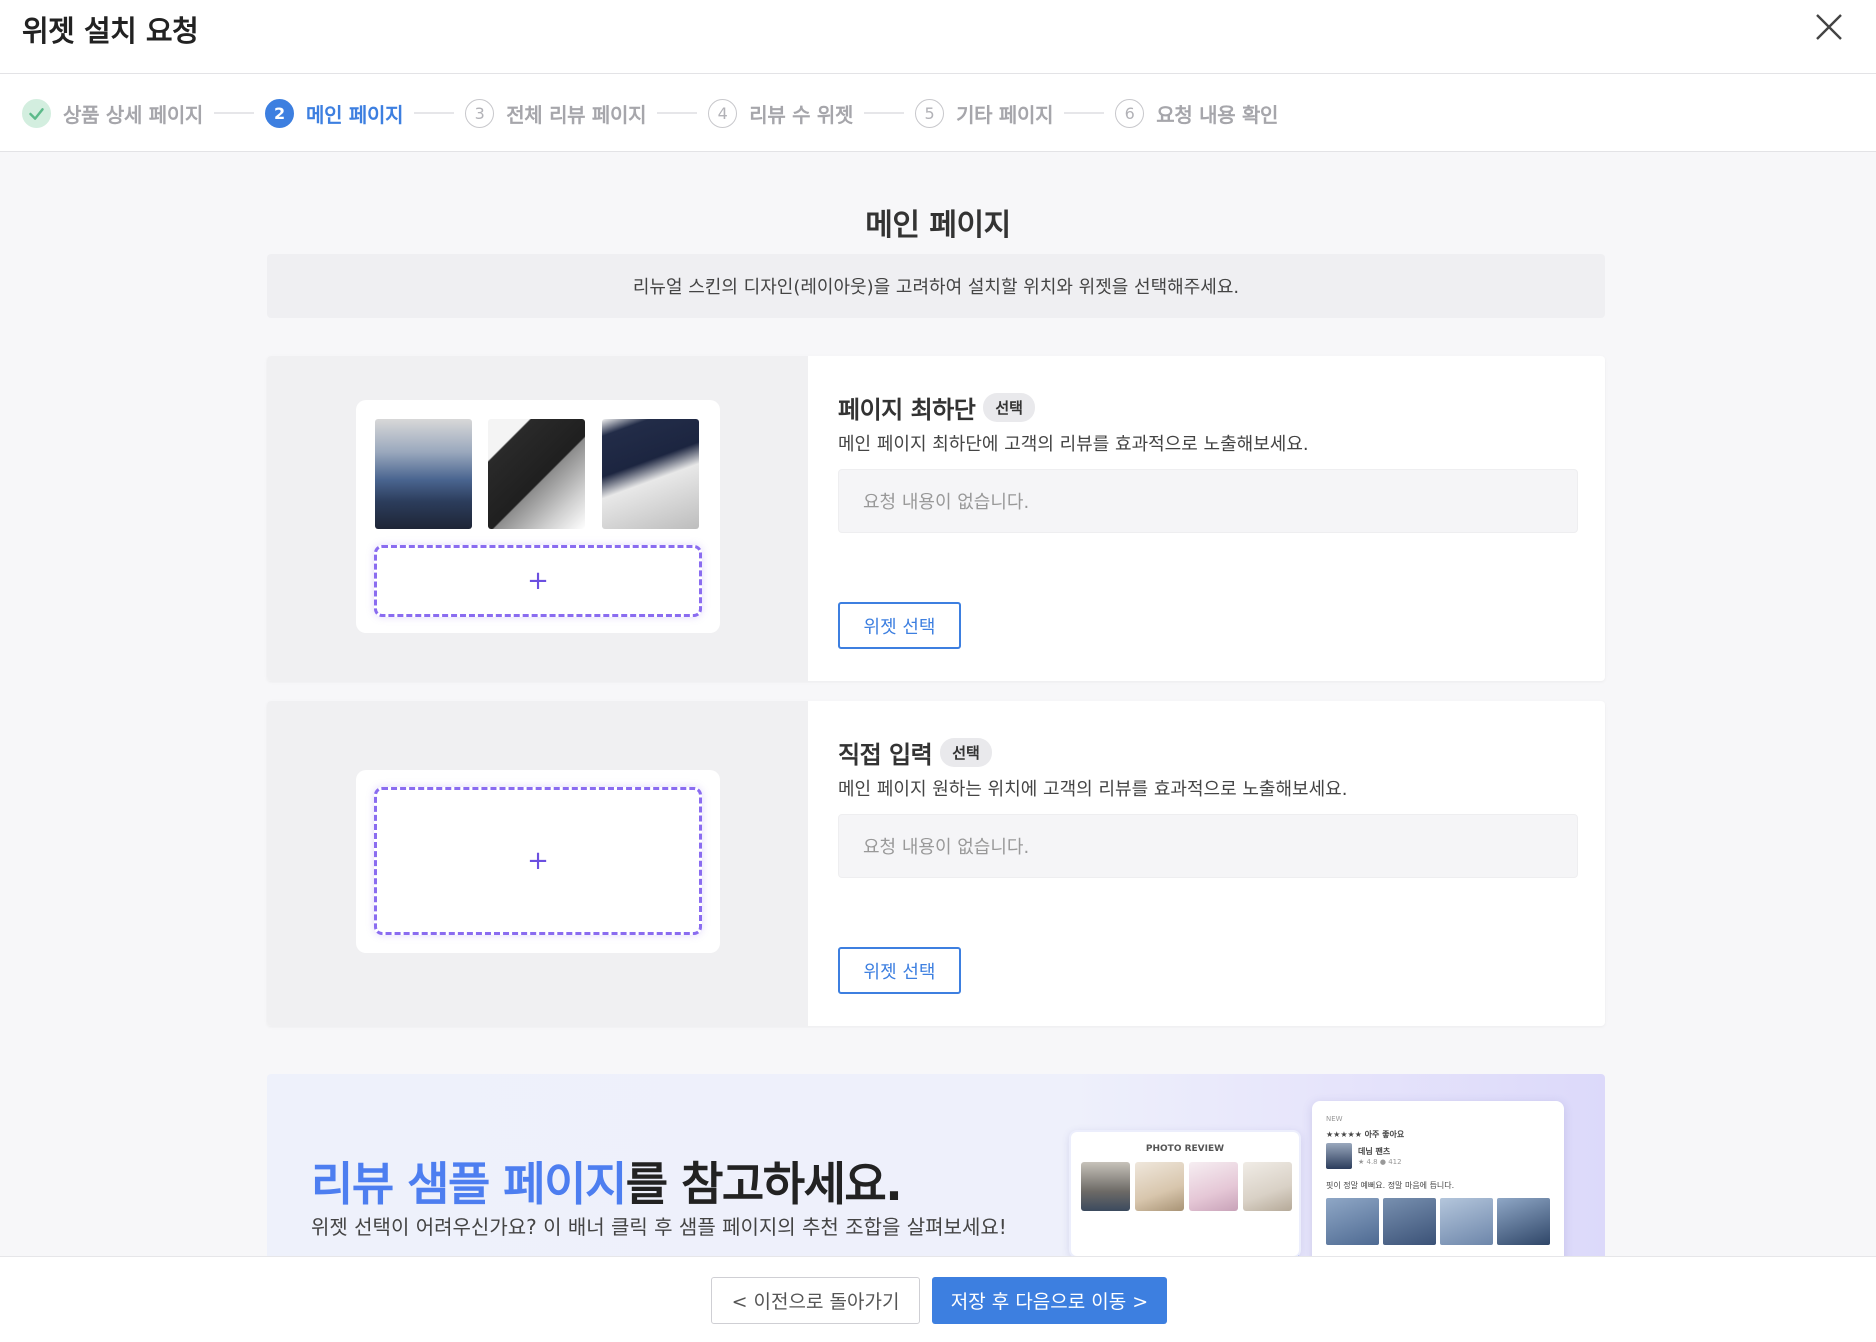 This screenshot has width=1876, height=1342. What do you see at coordinates (1185, 1149) in the screenshot?
I see `mock-photo-review-label: PHOTO REVIEW` at bounding box center [1185, 1149].